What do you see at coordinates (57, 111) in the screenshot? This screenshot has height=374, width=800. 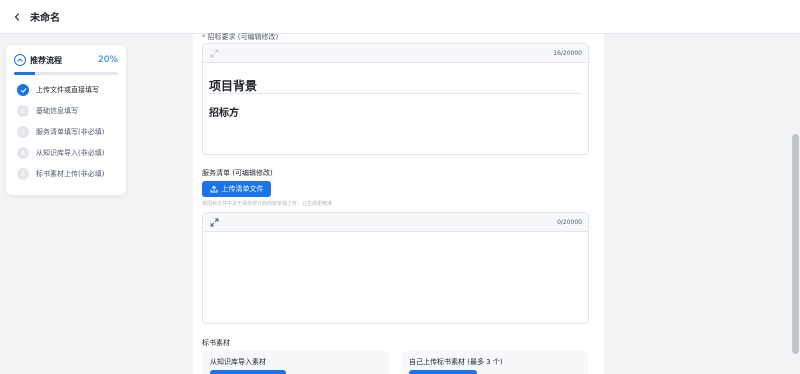 I see `step-label: 基础信息填写` at bounding box center [57, 111].